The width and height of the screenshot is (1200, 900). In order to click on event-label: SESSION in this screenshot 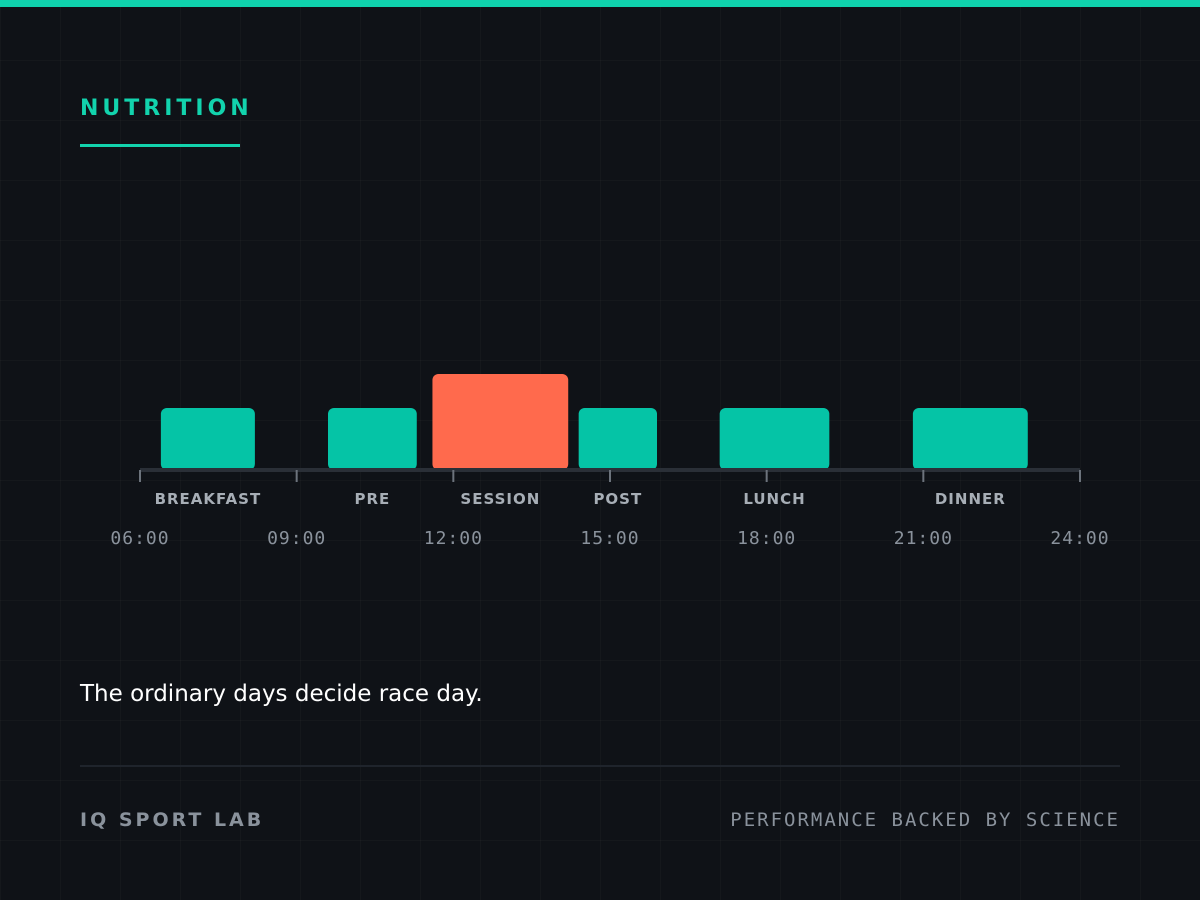, I will do `click(500, 499)`.